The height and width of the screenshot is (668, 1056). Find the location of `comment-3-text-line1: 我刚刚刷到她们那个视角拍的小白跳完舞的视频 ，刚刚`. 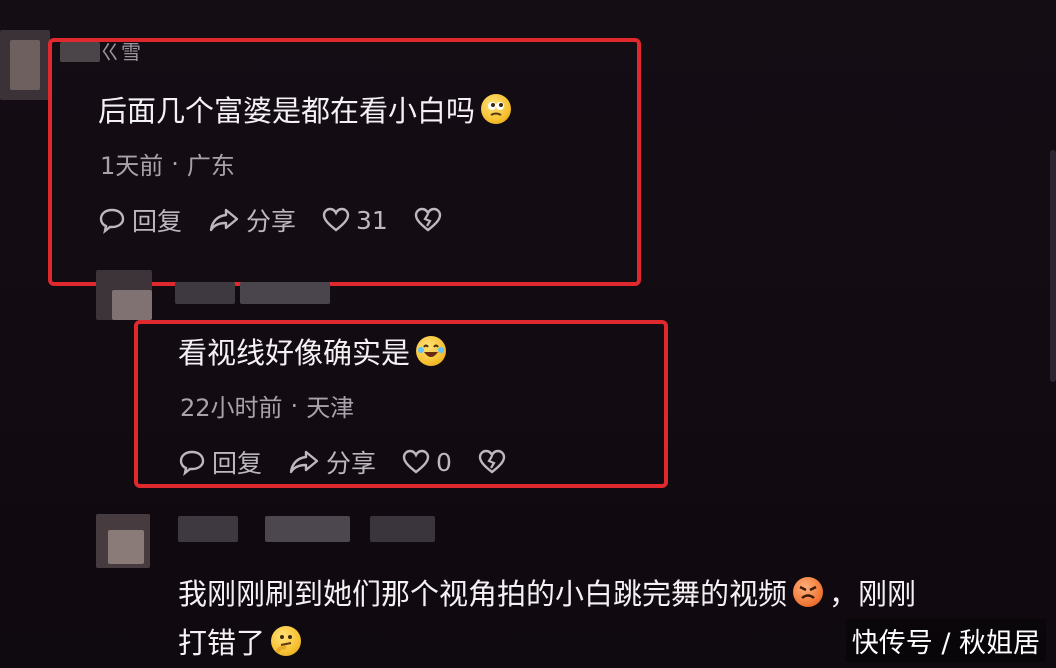

comment-3-text-line1: 我刚刚刷到她们那个视角拍的小白跳完舞的视频 ，刚刚 is located at coordinates (547, 592).